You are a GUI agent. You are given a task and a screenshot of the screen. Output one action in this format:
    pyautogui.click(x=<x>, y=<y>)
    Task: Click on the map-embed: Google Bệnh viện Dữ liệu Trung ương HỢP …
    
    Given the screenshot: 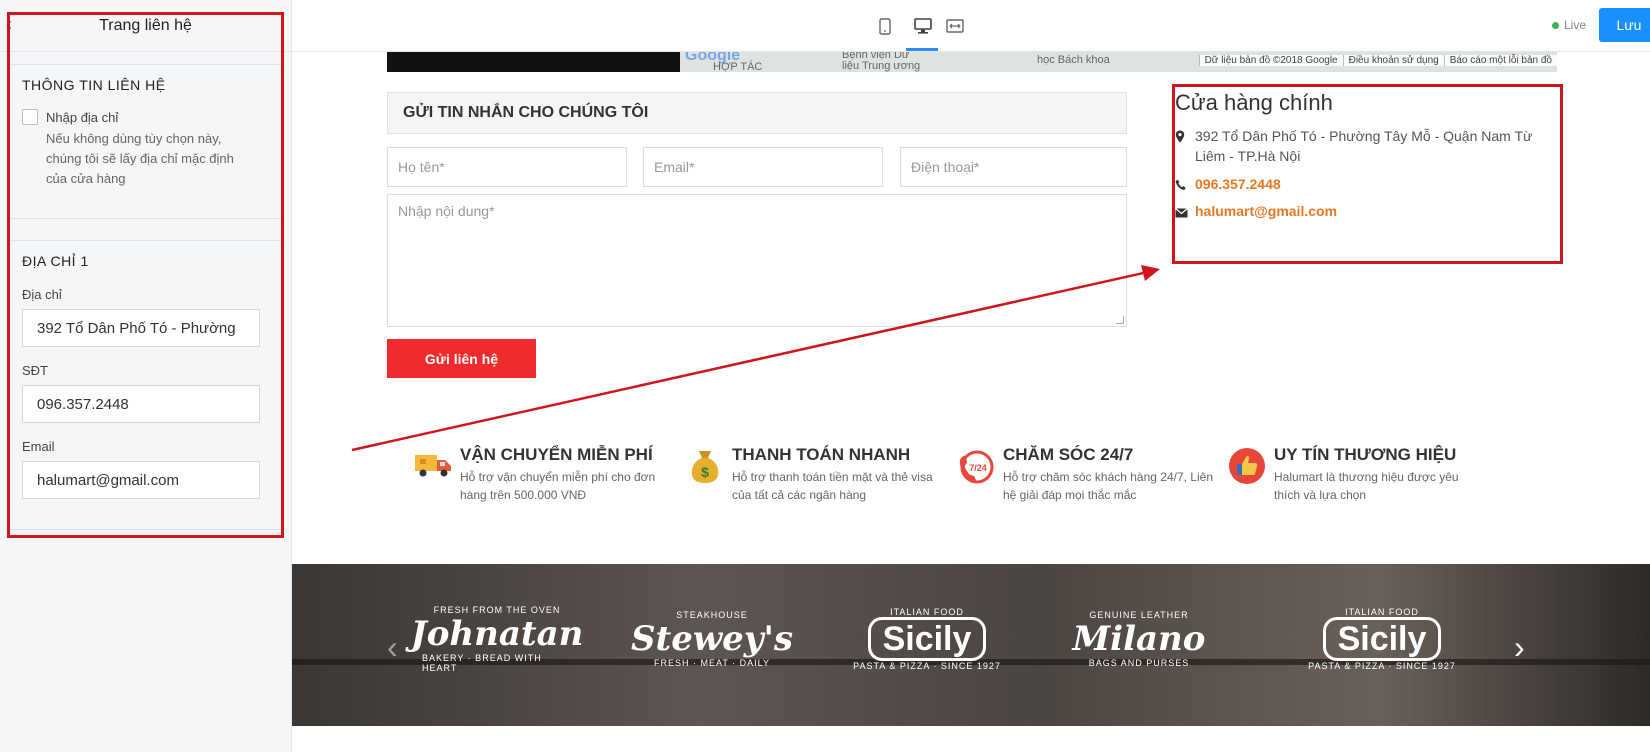 What is the action you would take?
    pyautogui.click(x=972, y=62)
    